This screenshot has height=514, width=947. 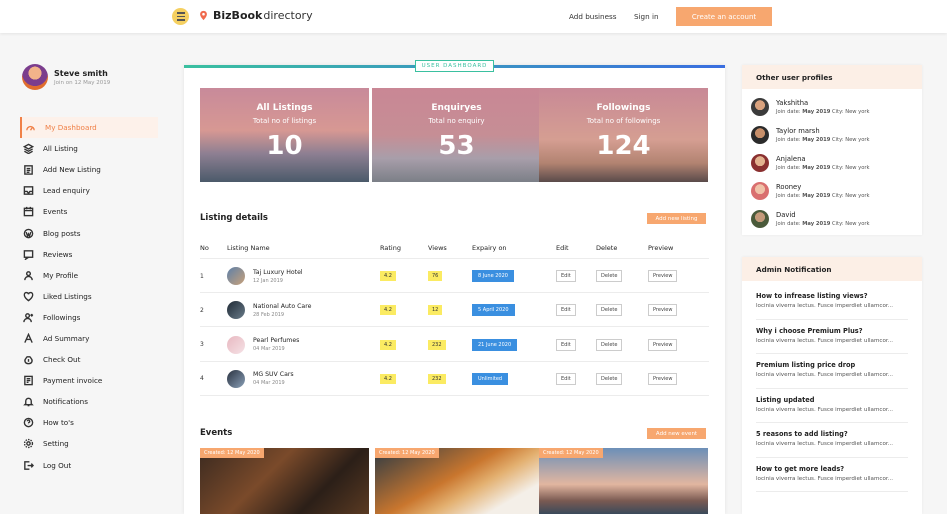 What do you see at coordinates (792, 103) in the screenshot?
I see `user-name: Yakshitha` at bounding box center [792, 103].